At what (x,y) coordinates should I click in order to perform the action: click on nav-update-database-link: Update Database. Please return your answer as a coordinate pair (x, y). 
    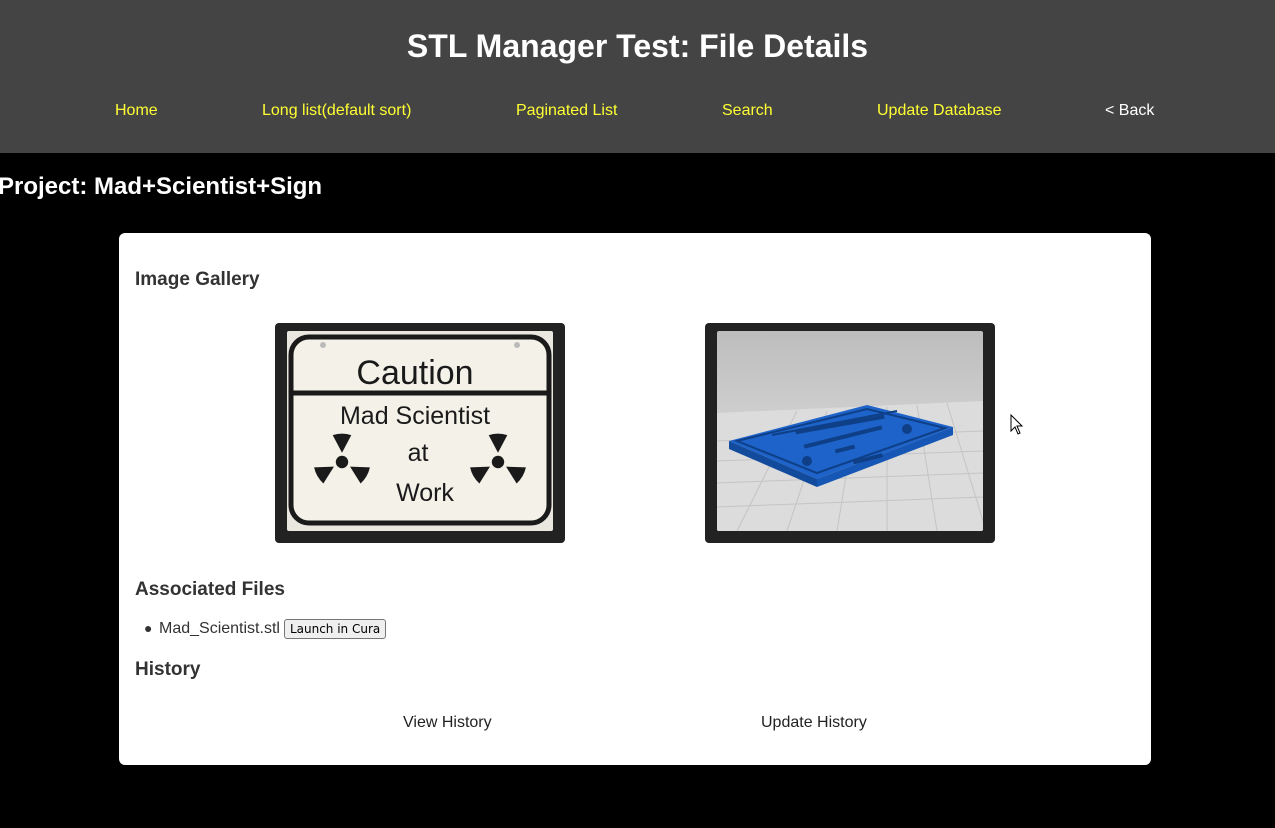
    Looking at the image, I should click on (939, 111).